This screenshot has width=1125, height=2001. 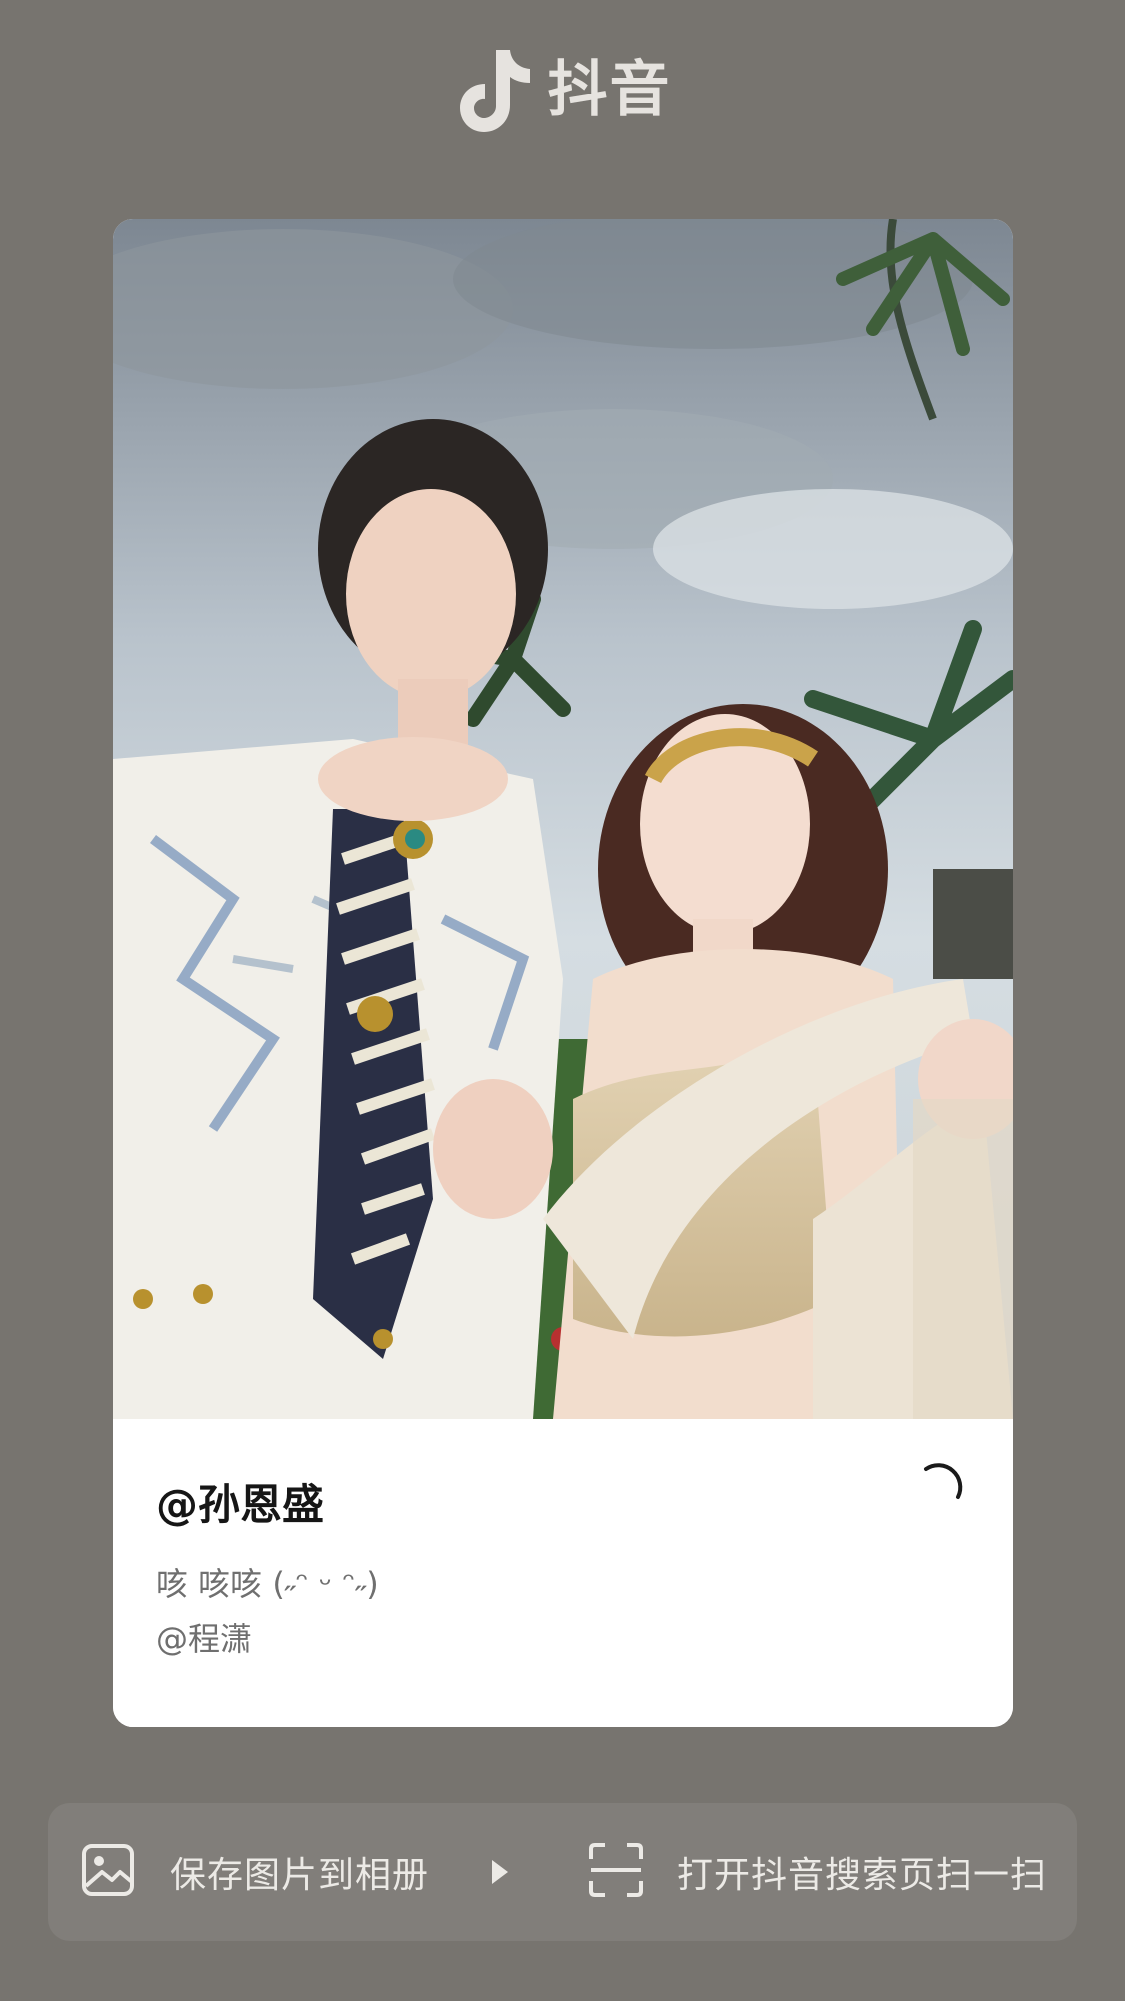 What do you see at coordinates (563, 1573) in the screenshot?
I see `post-info: @孙恩盛 咳 咳咳 (˶ᵔ ᵕ ᵔ˶) @程潇` at bounding box center [563, 1573].